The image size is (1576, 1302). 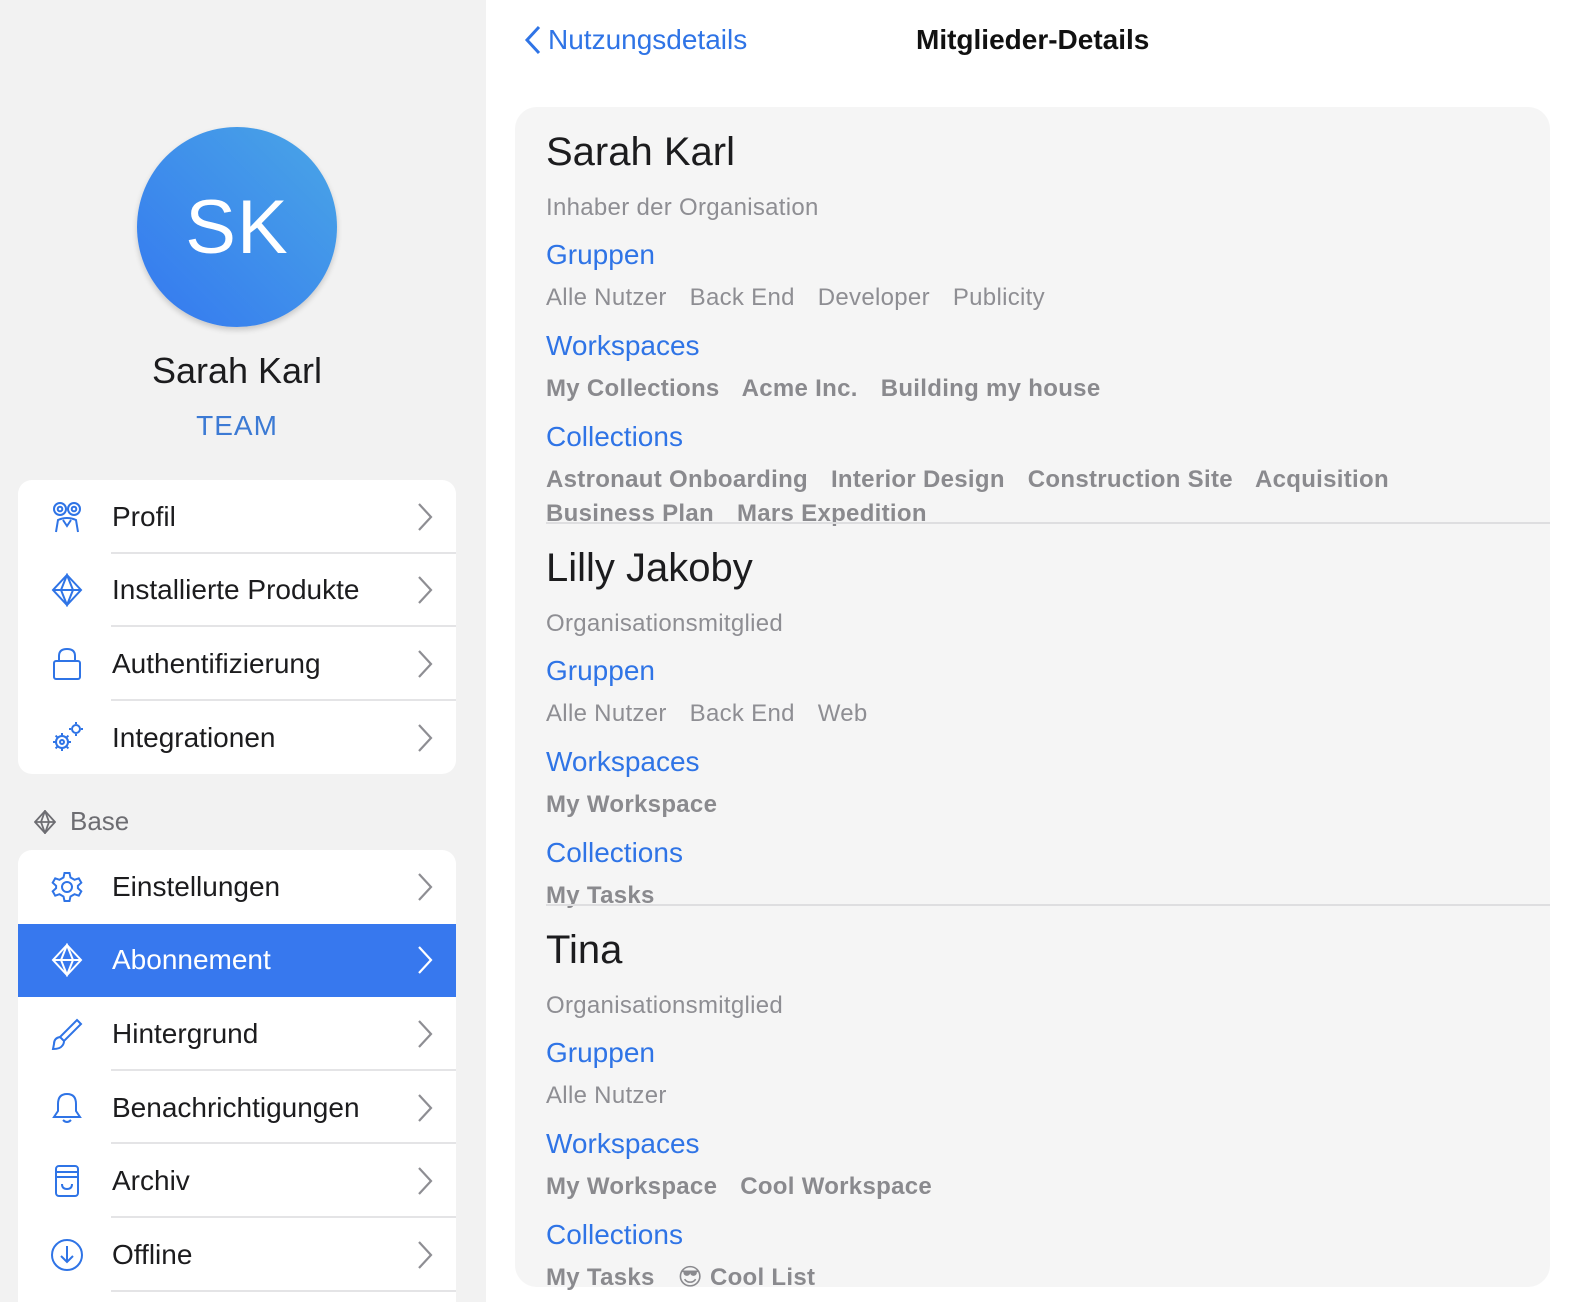 What do you see at coordinates (196, 886) in the screenshot?
I see `sidebar-item-label: Einstellungen` at bounding box center [196, 886].